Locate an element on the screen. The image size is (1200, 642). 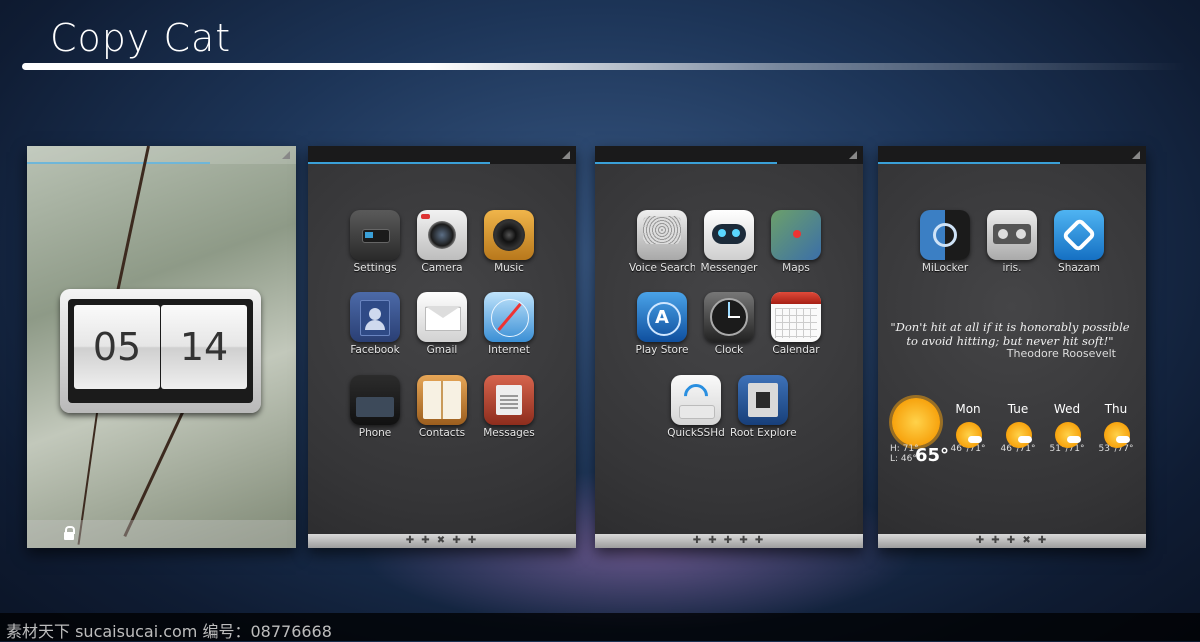
app-label: Gmail is located at coordinates (442, 350).